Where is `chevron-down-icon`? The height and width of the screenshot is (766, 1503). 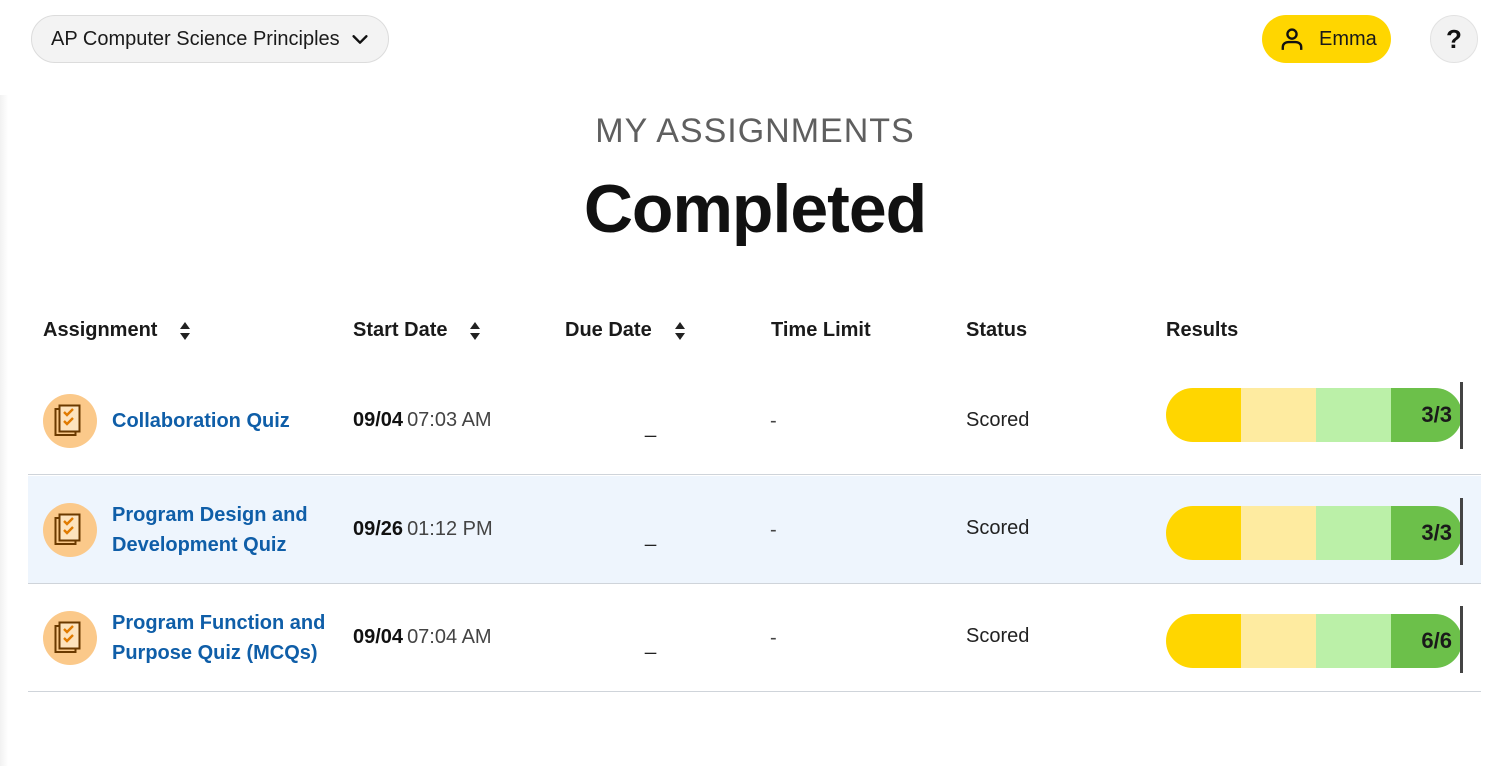
chevron-down-icon is located at coordinates (360, 39).